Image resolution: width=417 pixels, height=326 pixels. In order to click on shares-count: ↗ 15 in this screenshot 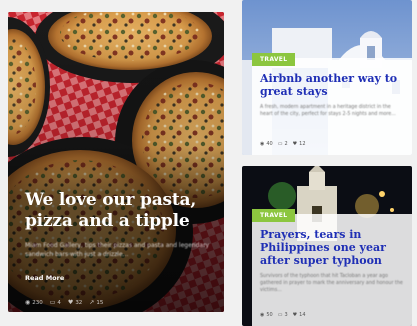, I will do `click(96, 302)`.